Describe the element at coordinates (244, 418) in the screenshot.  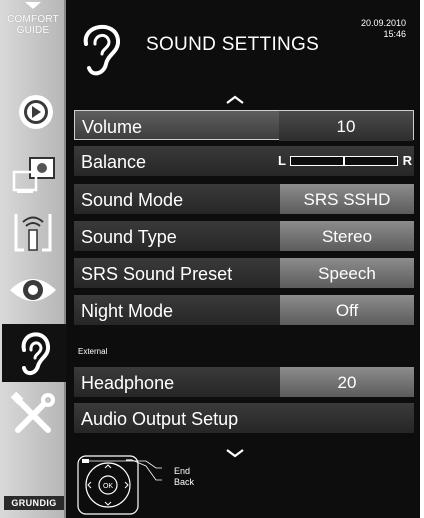
I see `menu-row-audio-output-setup: Audio Output Setup` at that location.